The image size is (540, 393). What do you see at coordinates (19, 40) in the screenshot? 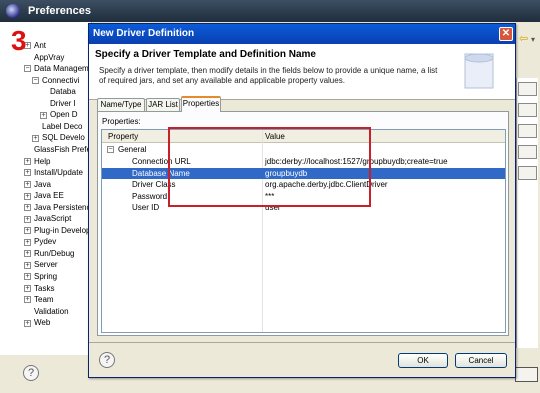
I see `annotation-step-number: 3` at bounding box center [19, 40].